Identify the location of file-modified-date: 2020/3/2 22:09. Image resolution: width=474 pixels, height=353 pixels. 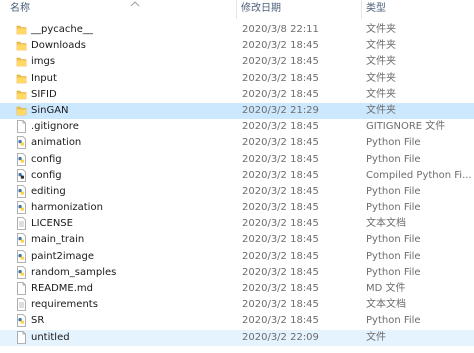
(280, 337).